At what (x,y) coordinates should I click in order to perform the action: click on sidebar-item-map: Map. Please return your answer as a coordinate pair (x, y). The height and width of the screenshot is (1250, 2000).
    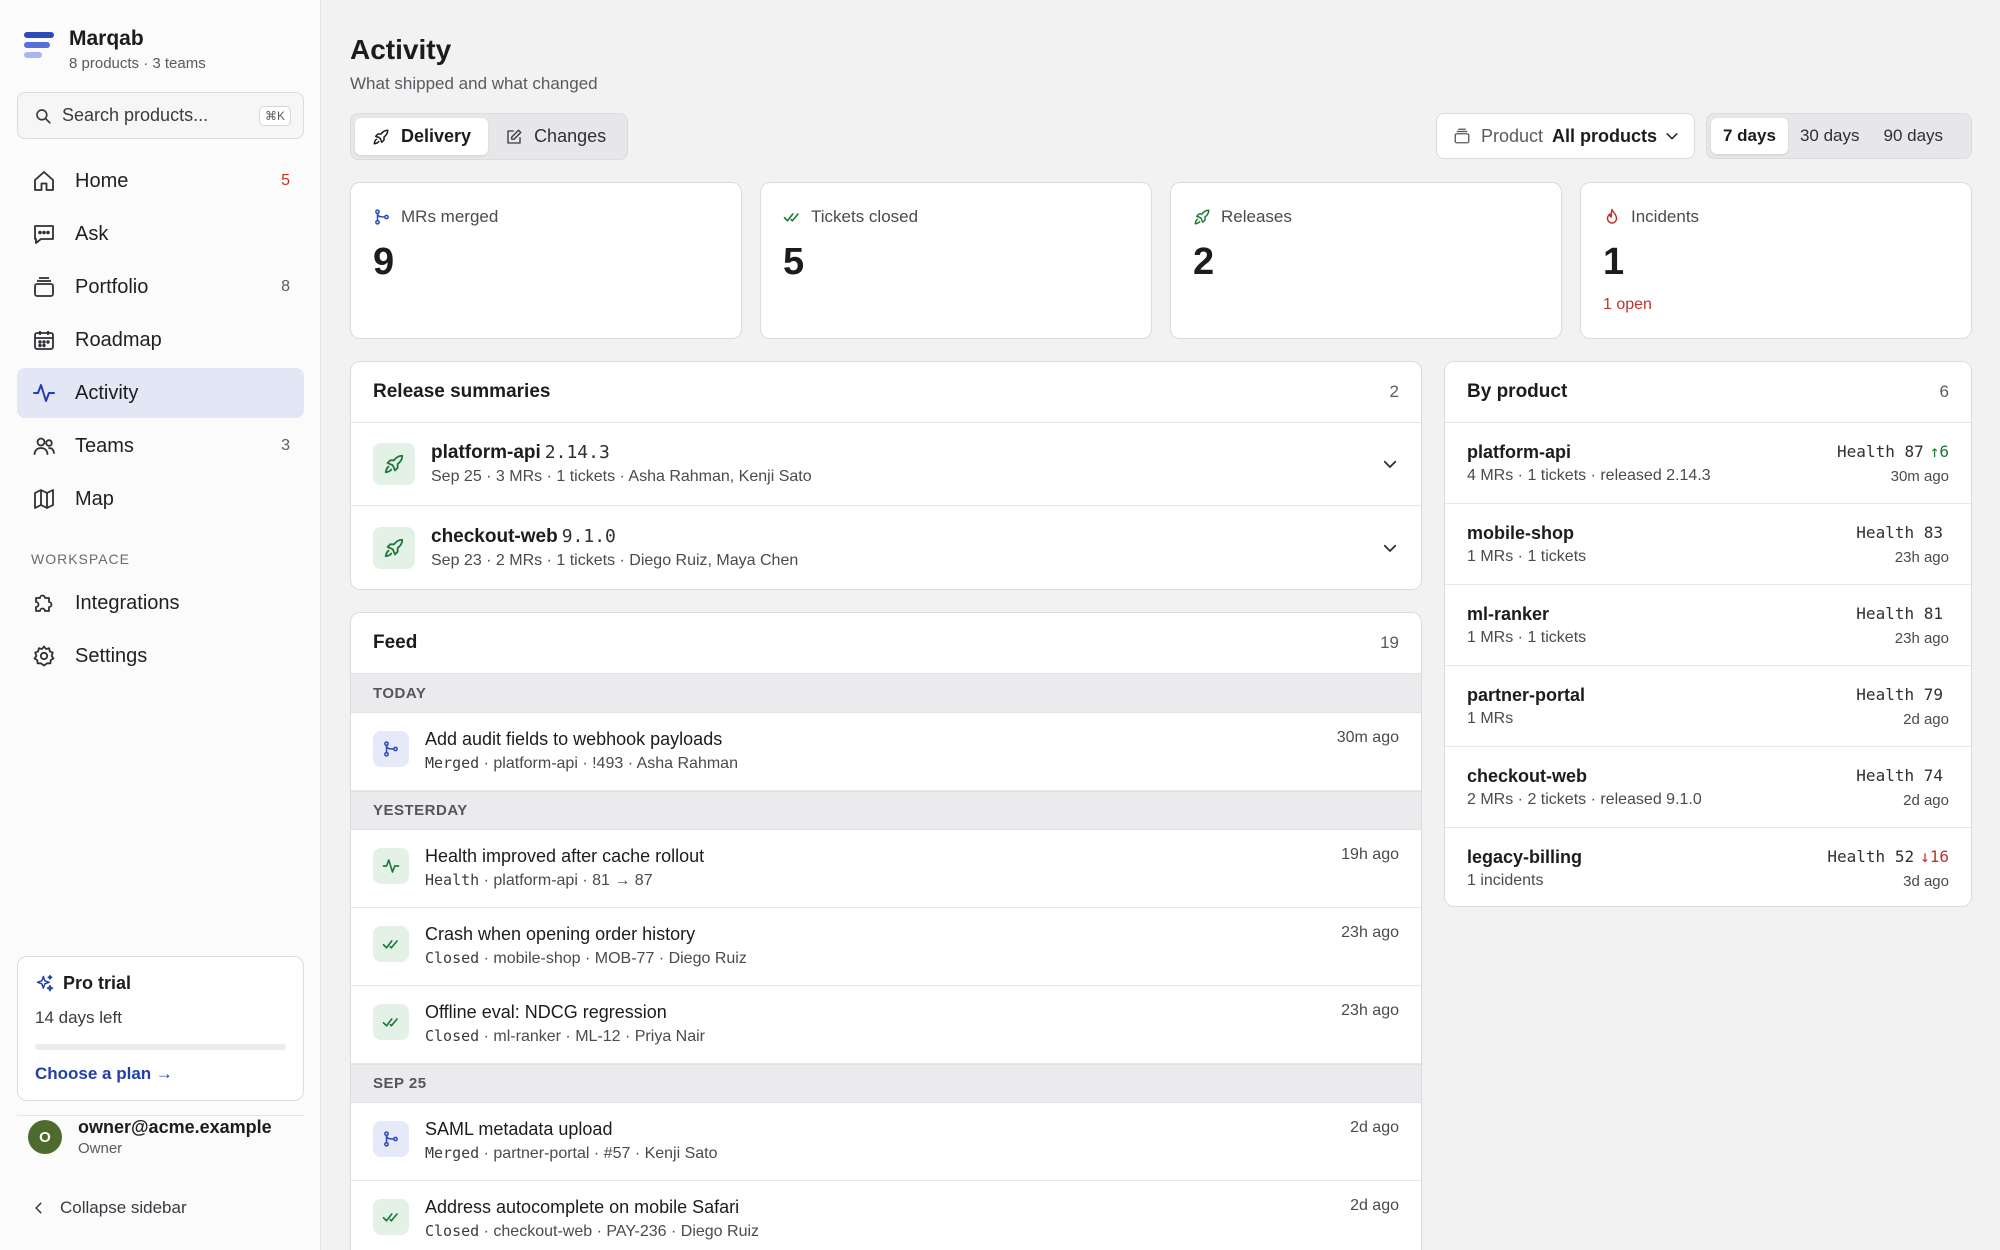
    Looking at the image, I should click on (160, 499).